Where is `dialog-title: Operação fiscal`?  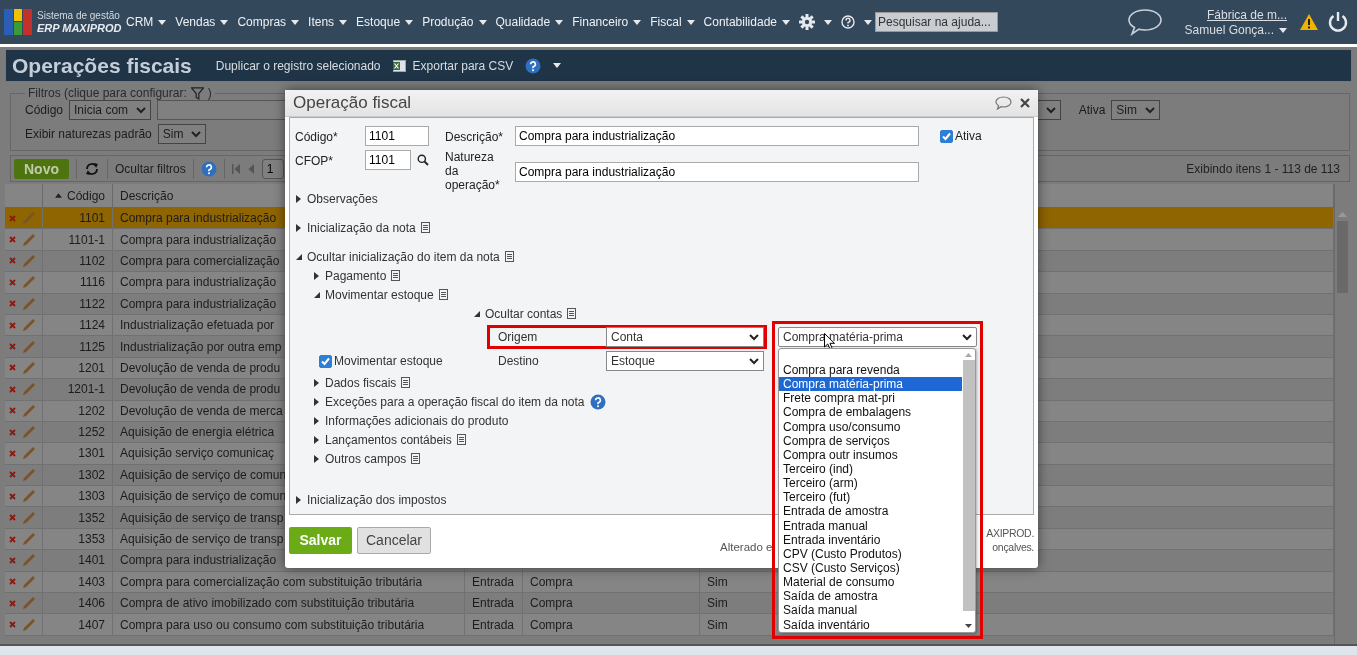 dialog-title: Operação fiscal is located at coordinates (352, 103).